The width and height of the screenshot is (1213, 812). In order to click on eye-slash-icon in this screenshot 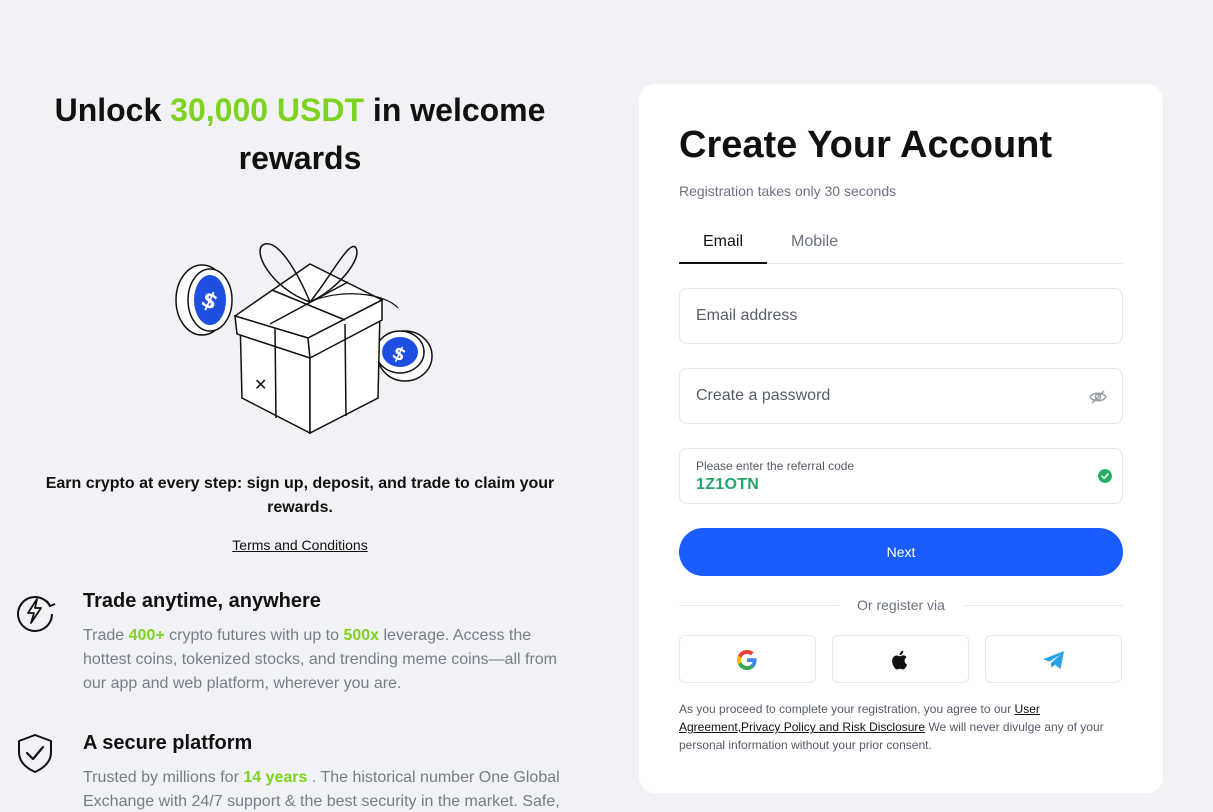, I will do `click(1098, 397)`.